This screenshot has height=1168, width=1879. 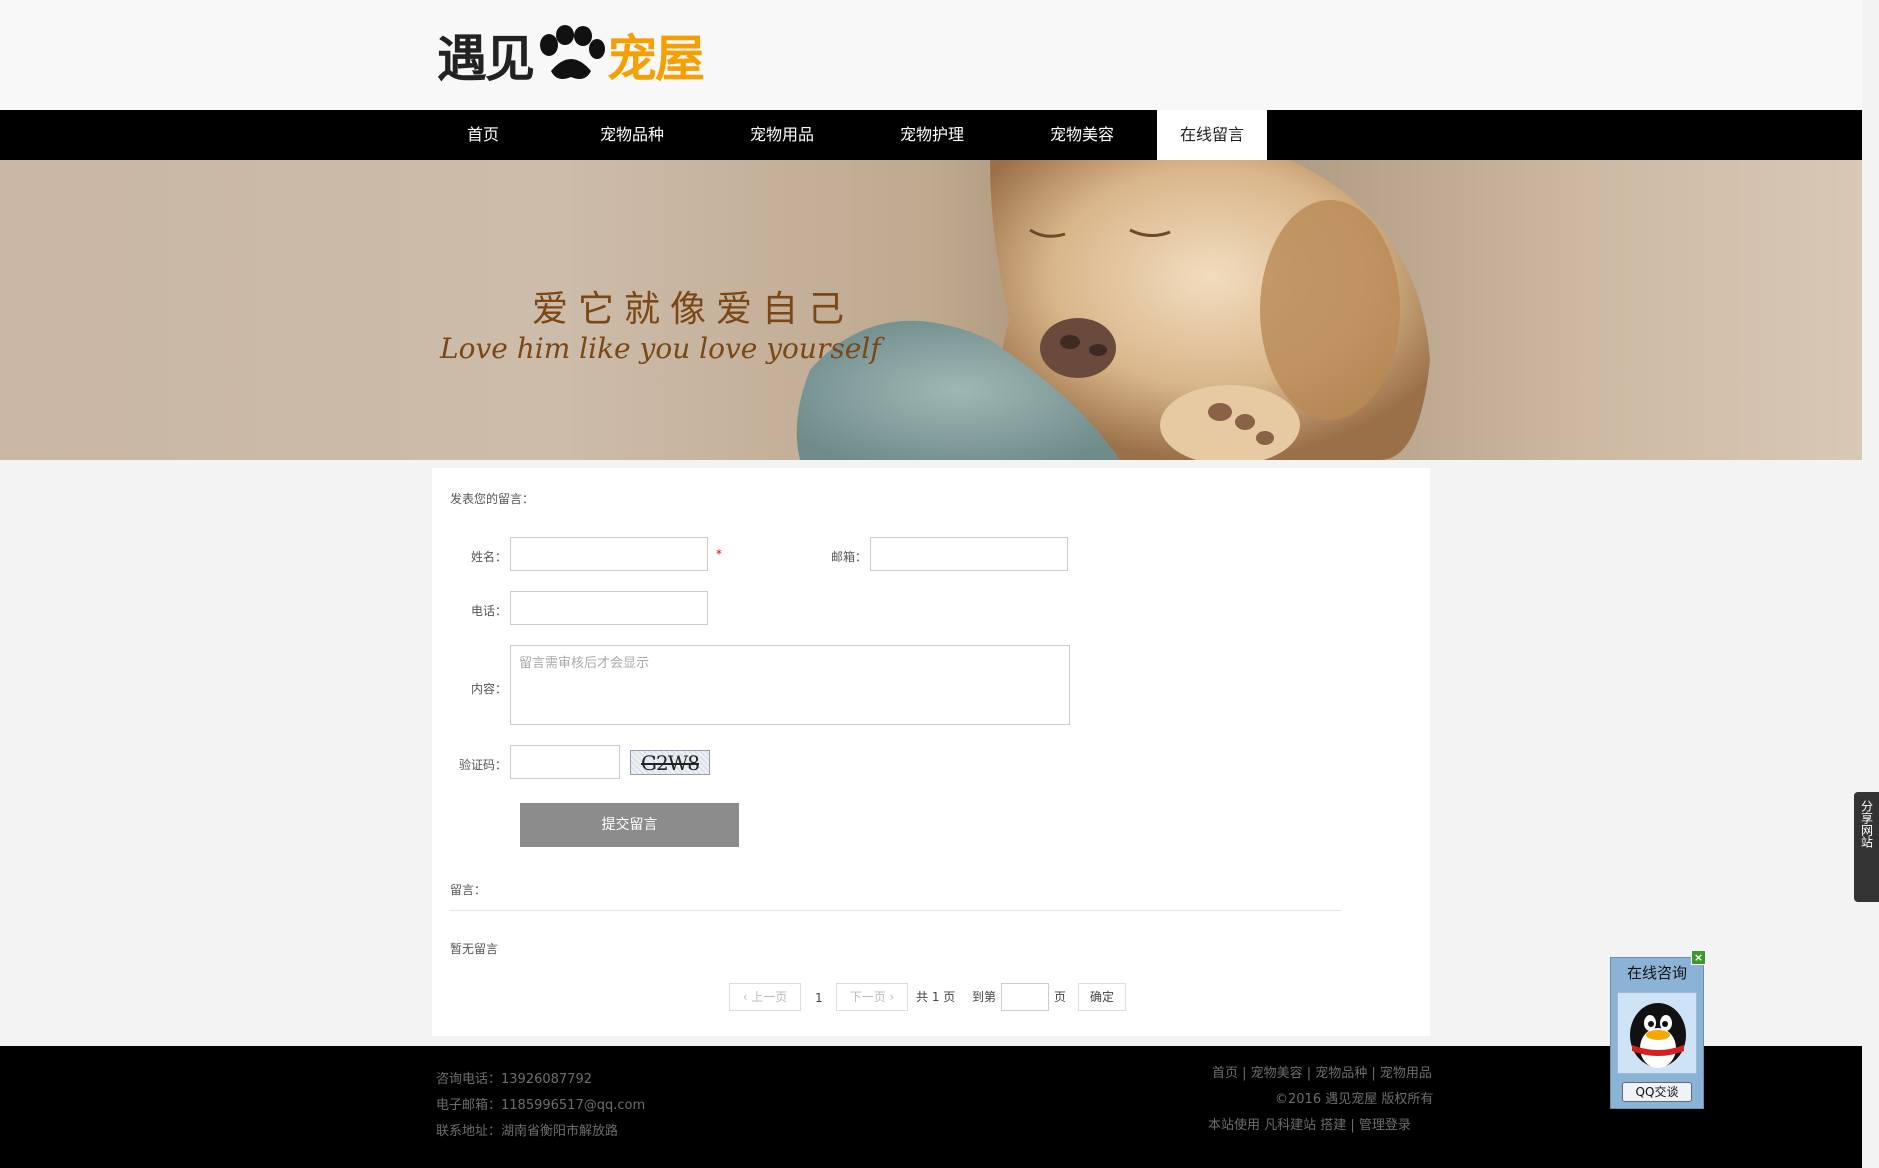 I want to click on captcha-input, so click(x=565, y=762).